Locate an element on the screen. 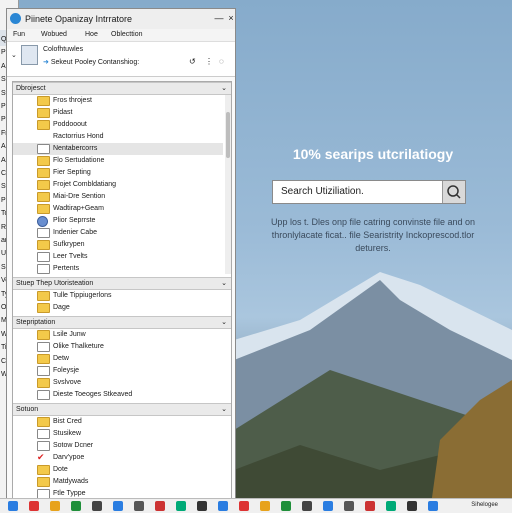  list-item: Indenier Cabe is located at coordinates (118, 233).